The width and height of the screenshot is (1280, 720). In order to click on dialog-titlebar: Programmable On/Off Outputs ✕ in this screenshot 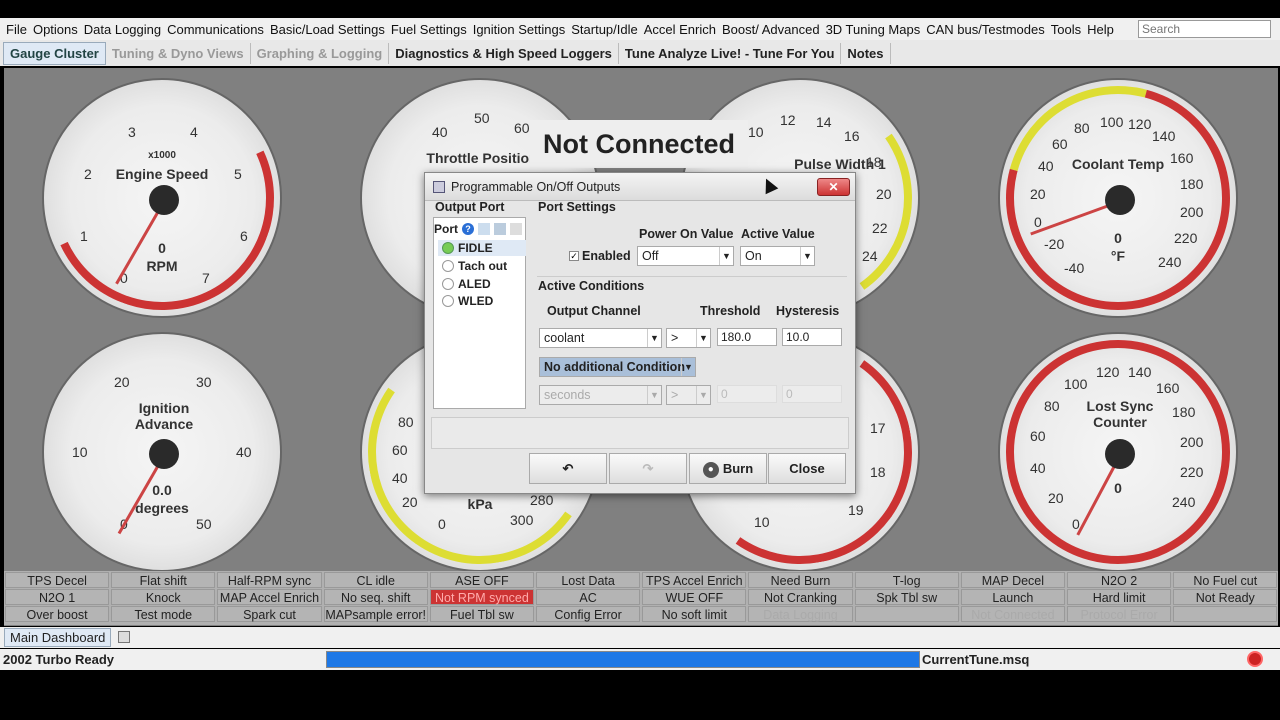, I will do `click(640, 187)`.